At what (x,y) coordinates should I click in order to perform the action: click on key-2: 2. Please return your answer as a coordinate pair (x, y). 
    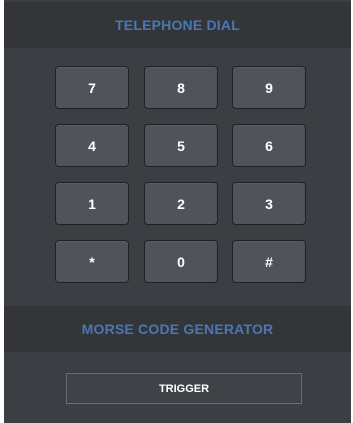
    Looking at the image, I should click on (181, 203).